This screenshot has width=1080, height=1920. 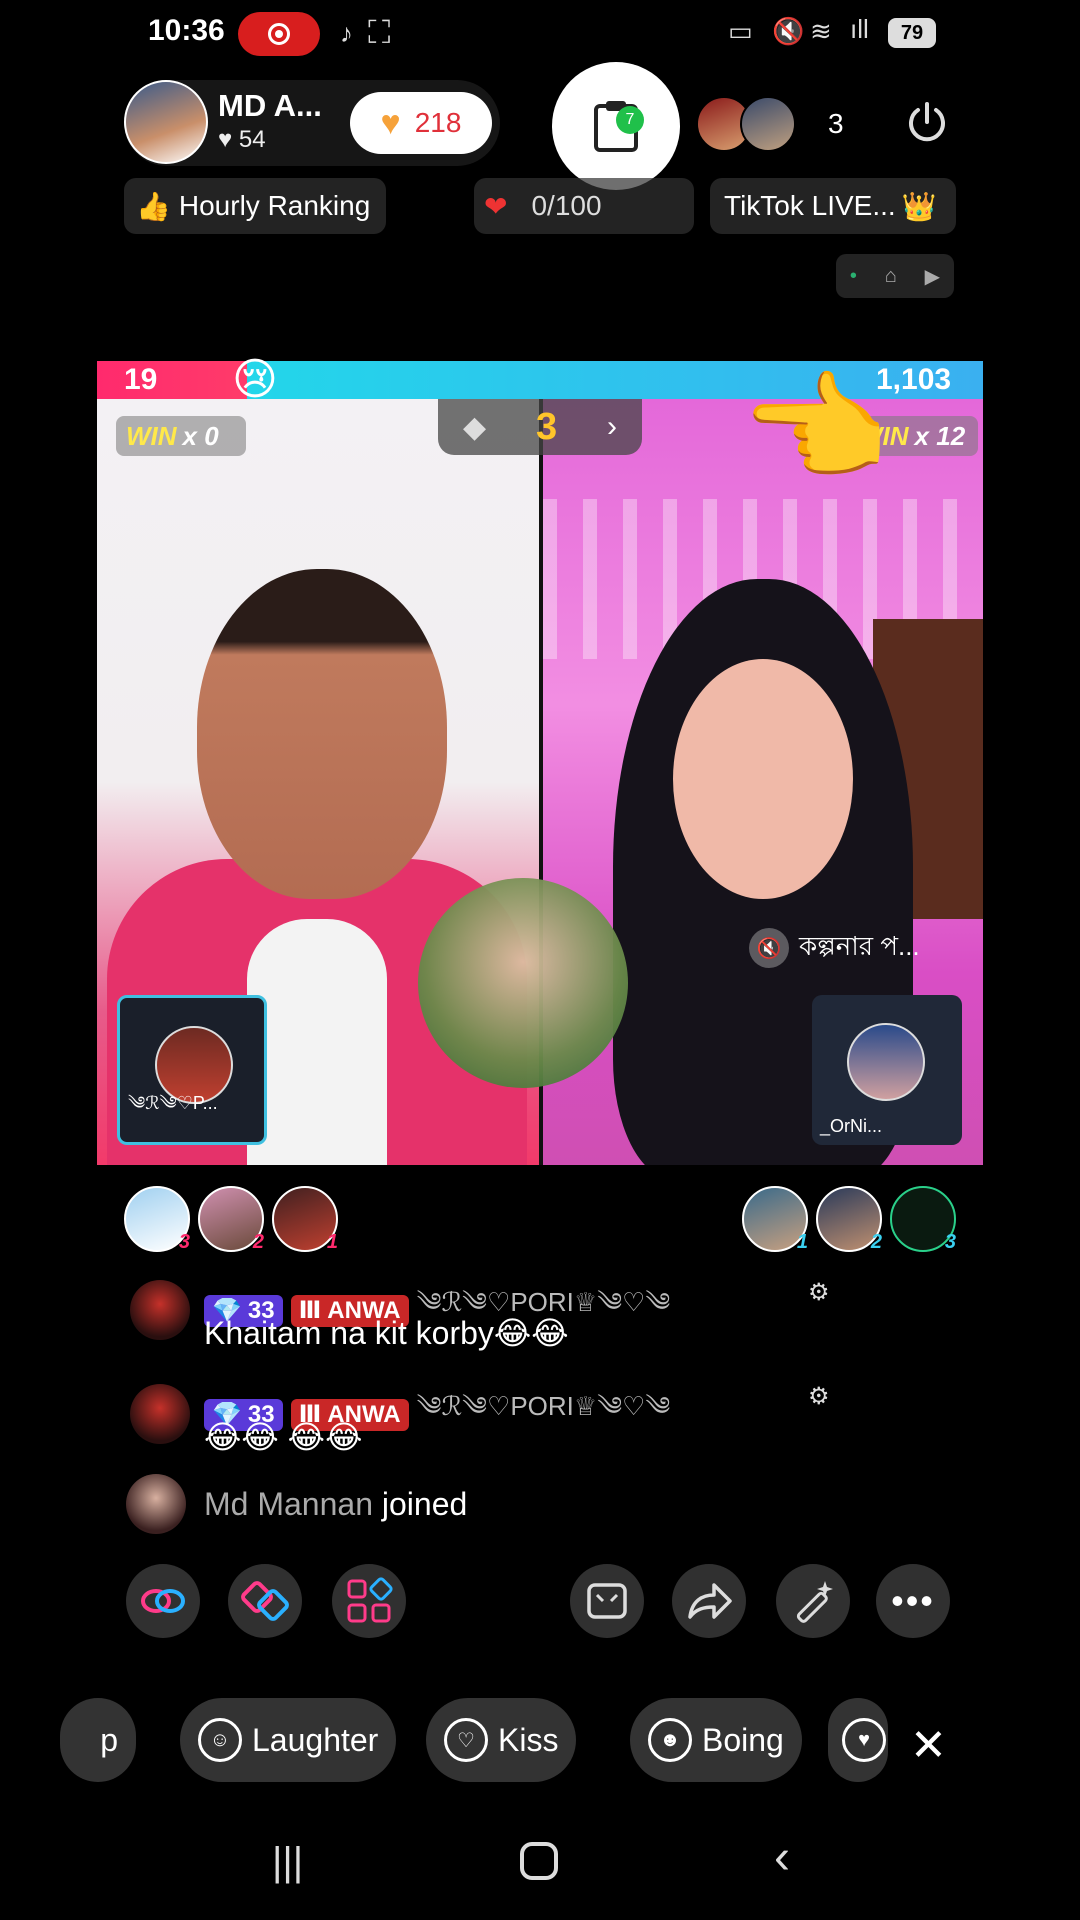 I want to click on follow-button: ♥ 218, so click(x=421, y=123).